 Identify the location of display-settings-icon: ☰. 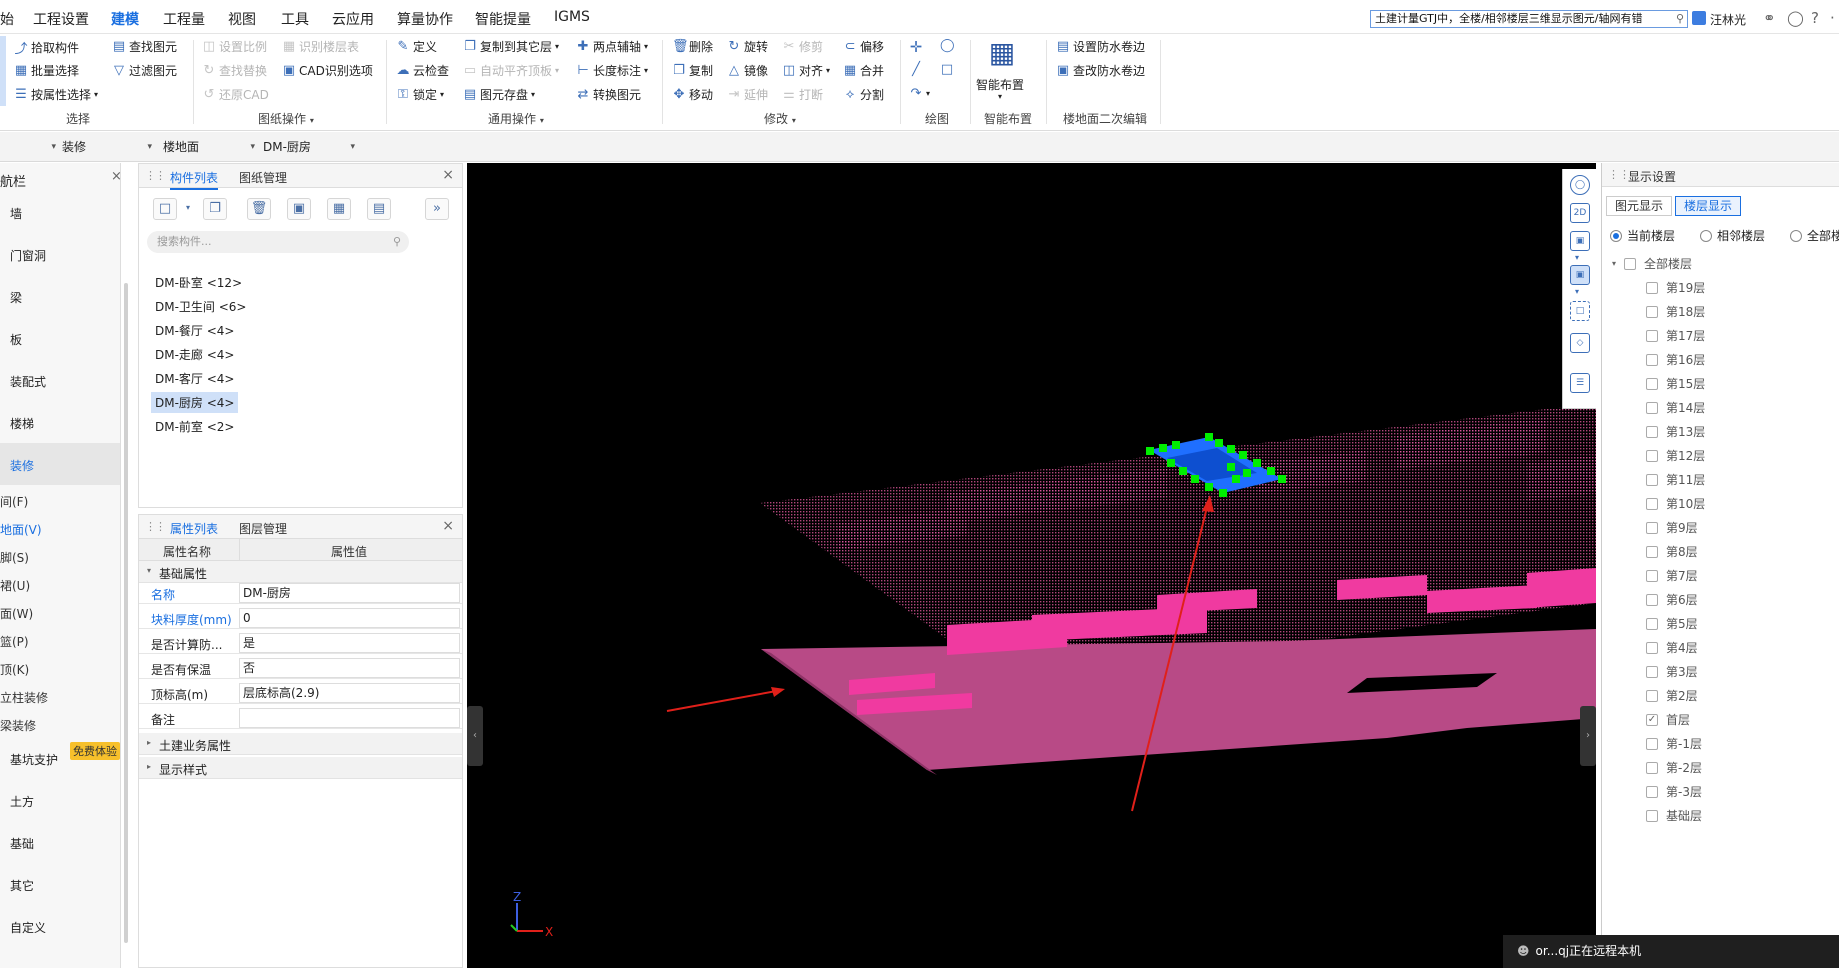
(1580, 383).